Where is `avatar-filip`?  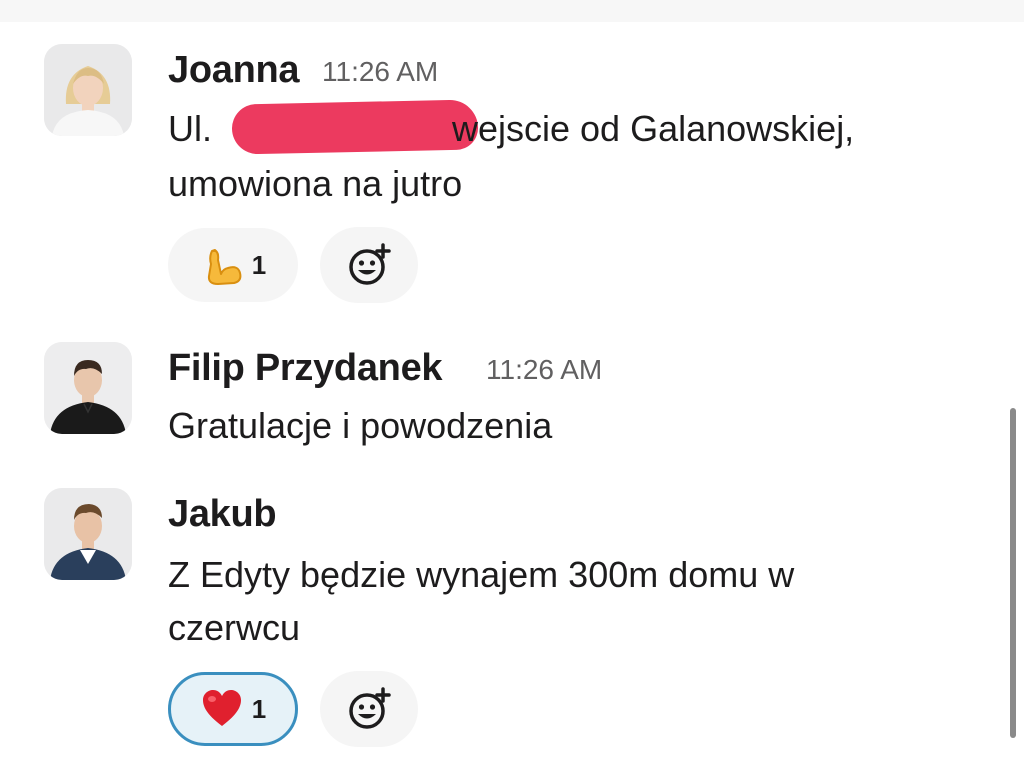
avatar-filip is located at coordinates (88, 388).